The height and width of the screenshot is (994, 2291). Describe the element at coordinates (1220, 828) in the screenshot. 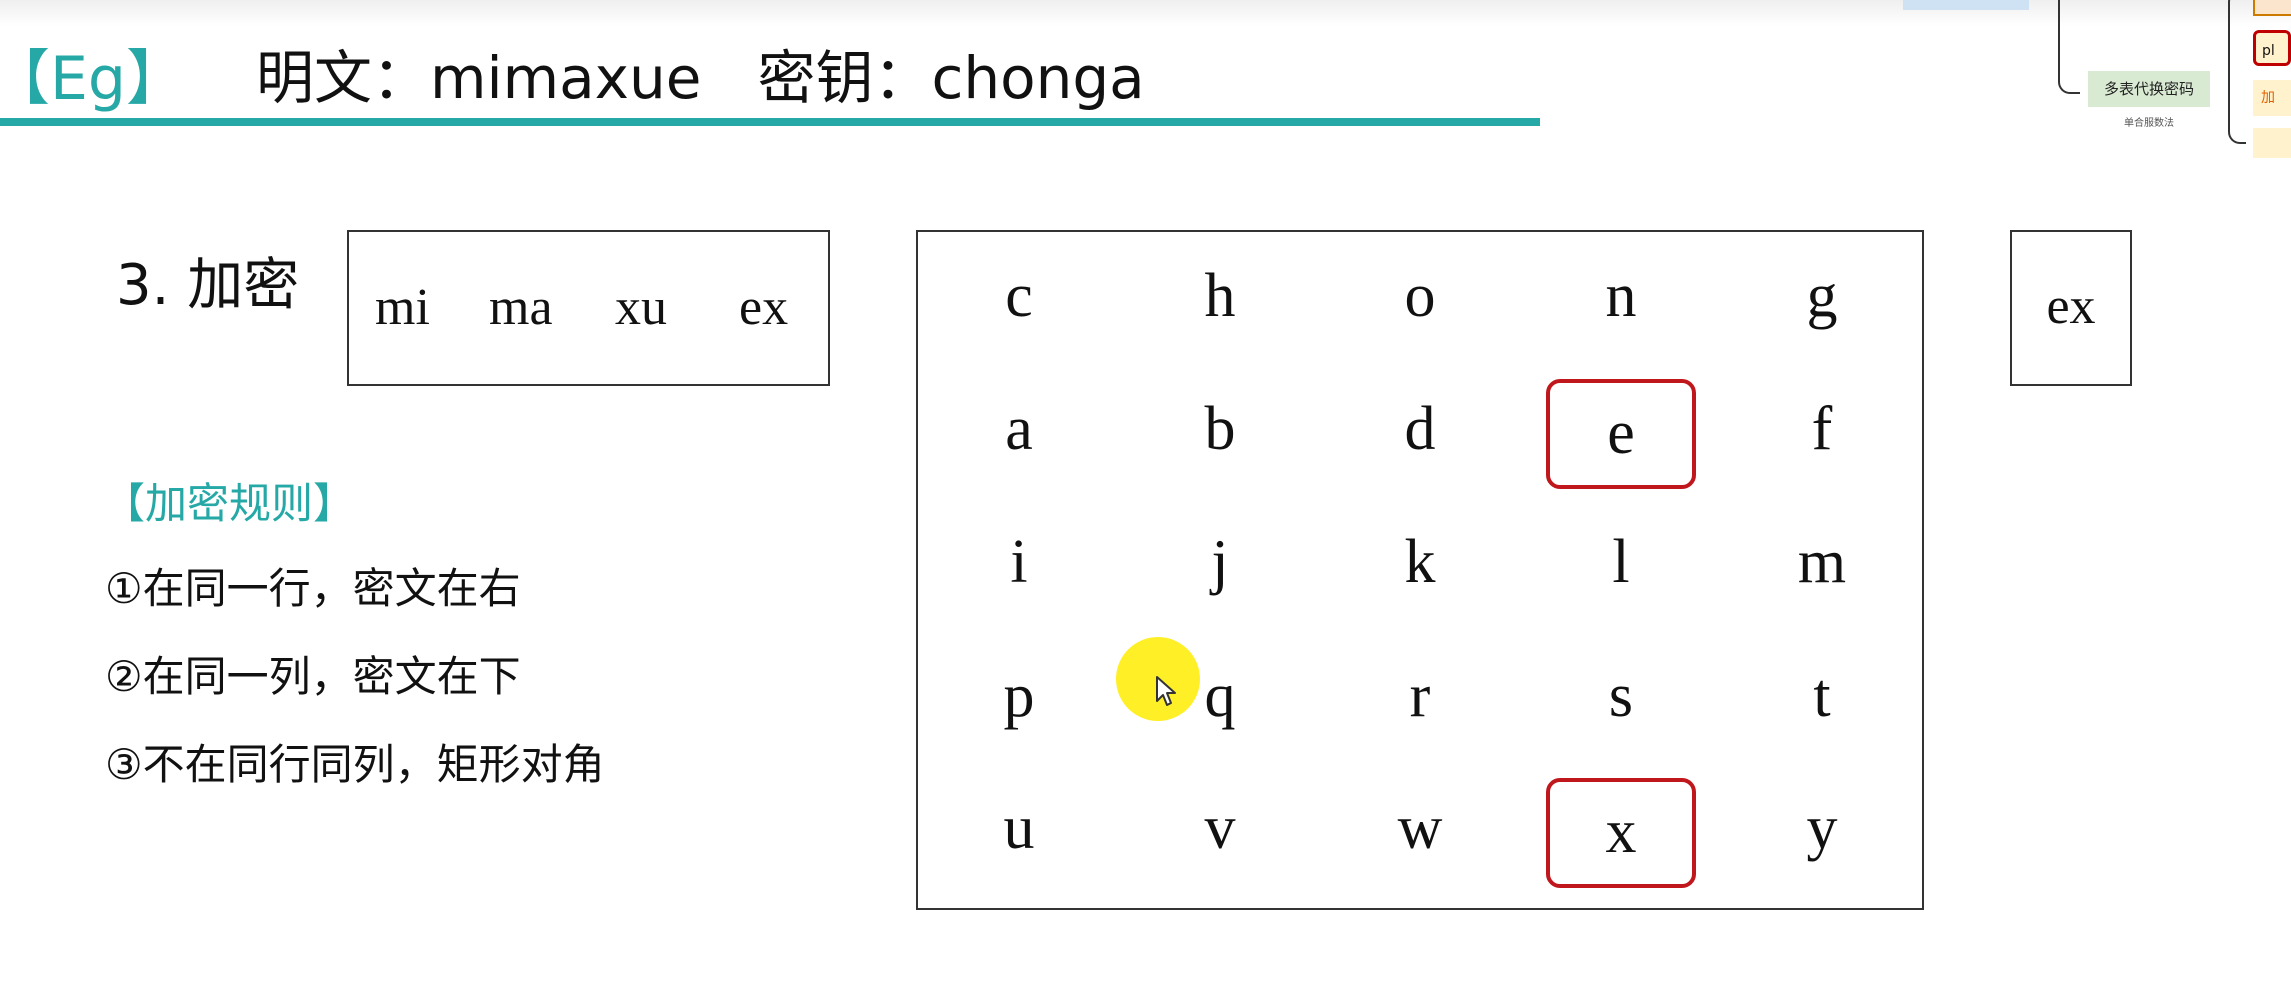

I see `matrix-cell: v` at that location.